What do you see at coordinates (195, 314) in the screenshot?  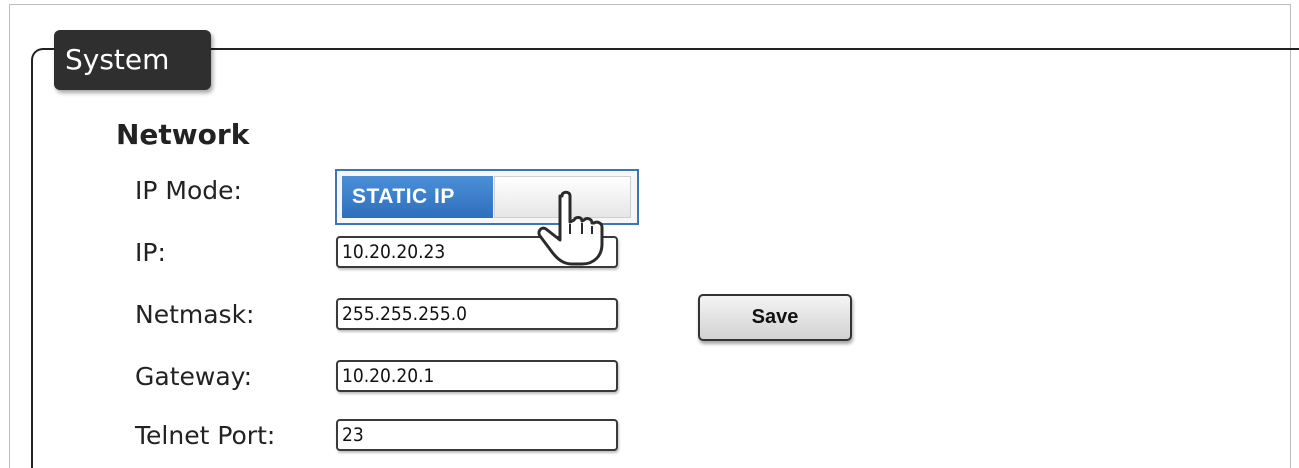 I see `netmask-label: Netmask:` at bounding box center [195, 314].